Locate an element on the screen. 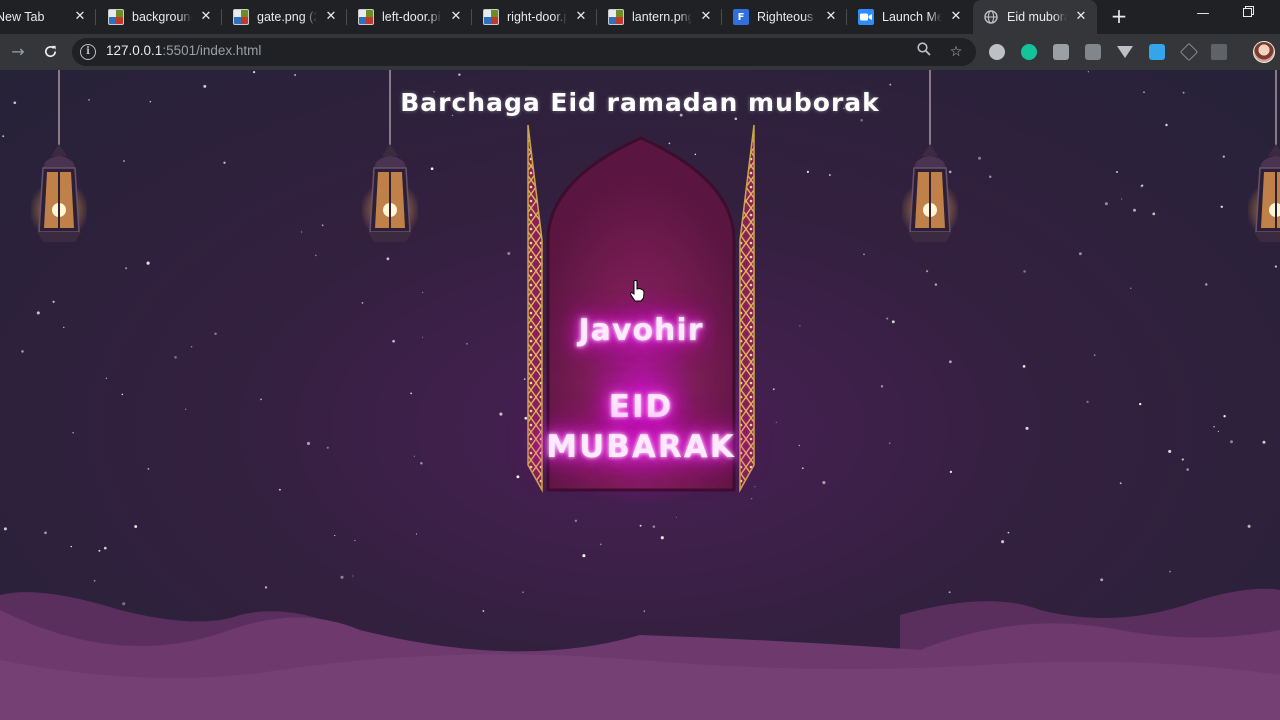 Image resolution: width=1280 pixels, height=720 pixels. tab-title: right-door.p is located at coordinates (537, 17).